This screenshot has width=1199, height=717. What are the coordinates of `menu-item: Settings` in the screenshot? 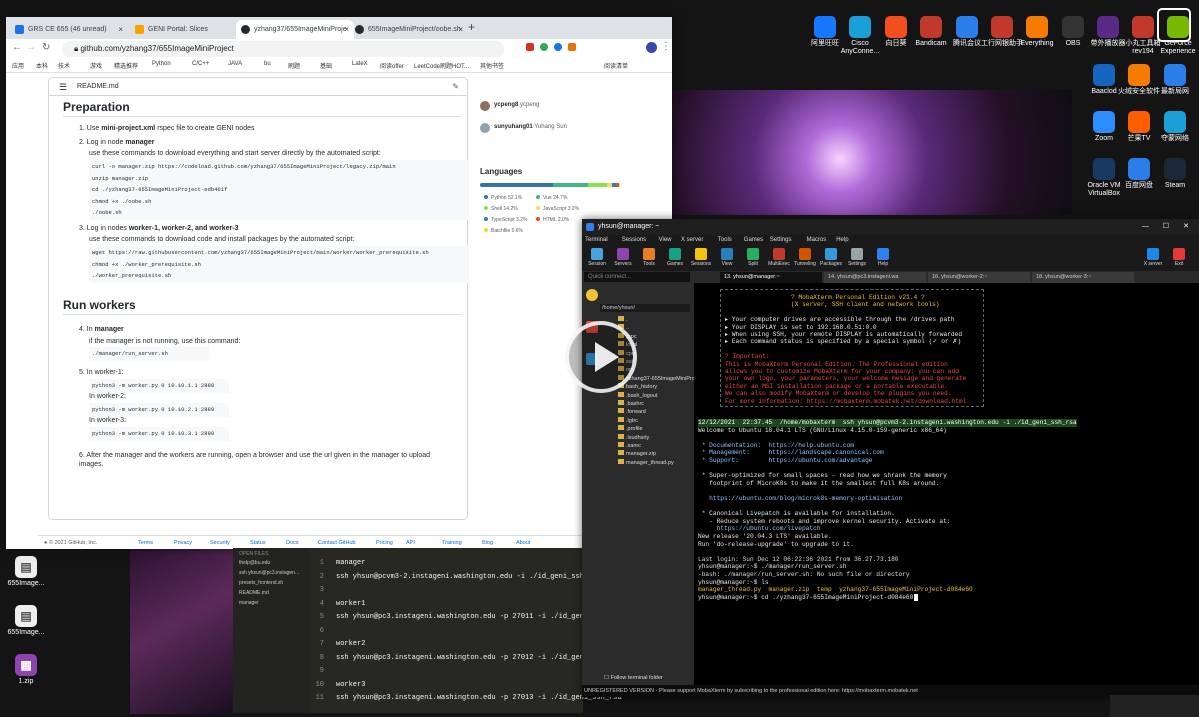 It's located at (781, 240).